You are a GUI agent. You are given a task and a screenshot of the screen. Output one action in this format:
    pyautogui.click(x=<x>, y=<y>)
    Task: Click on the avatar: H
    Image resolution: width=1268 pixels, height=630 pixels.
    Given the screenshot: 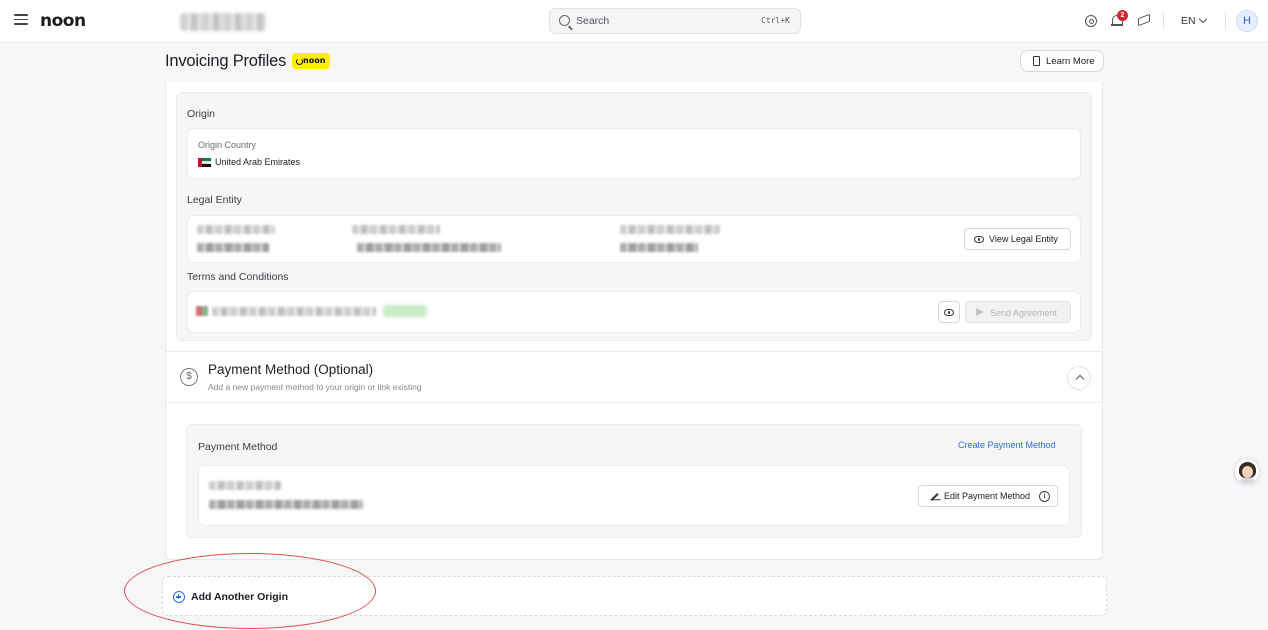 What is the action you would take?
    pyautogui.click(x=1247, y=21)
    